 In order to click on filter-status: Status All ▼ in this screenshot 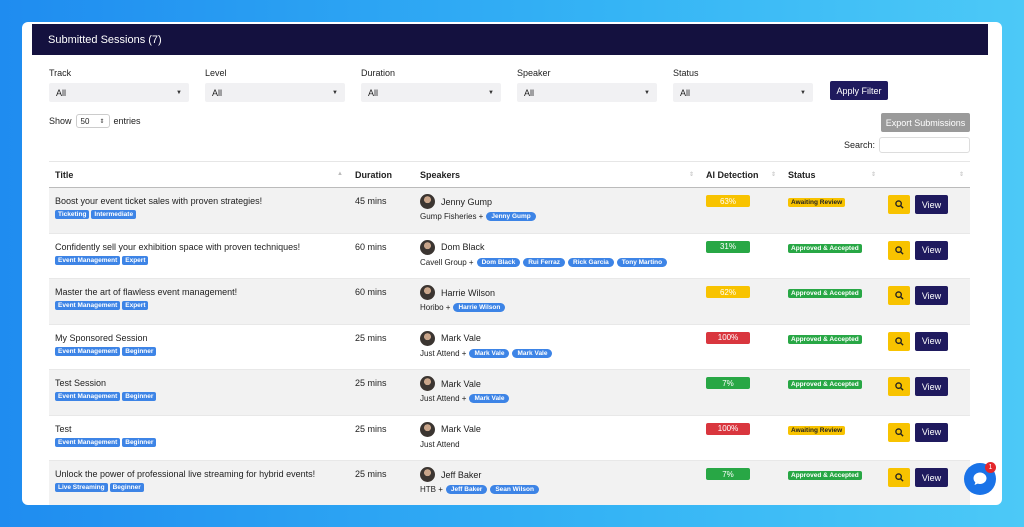, I will do `click(743, 85)`.